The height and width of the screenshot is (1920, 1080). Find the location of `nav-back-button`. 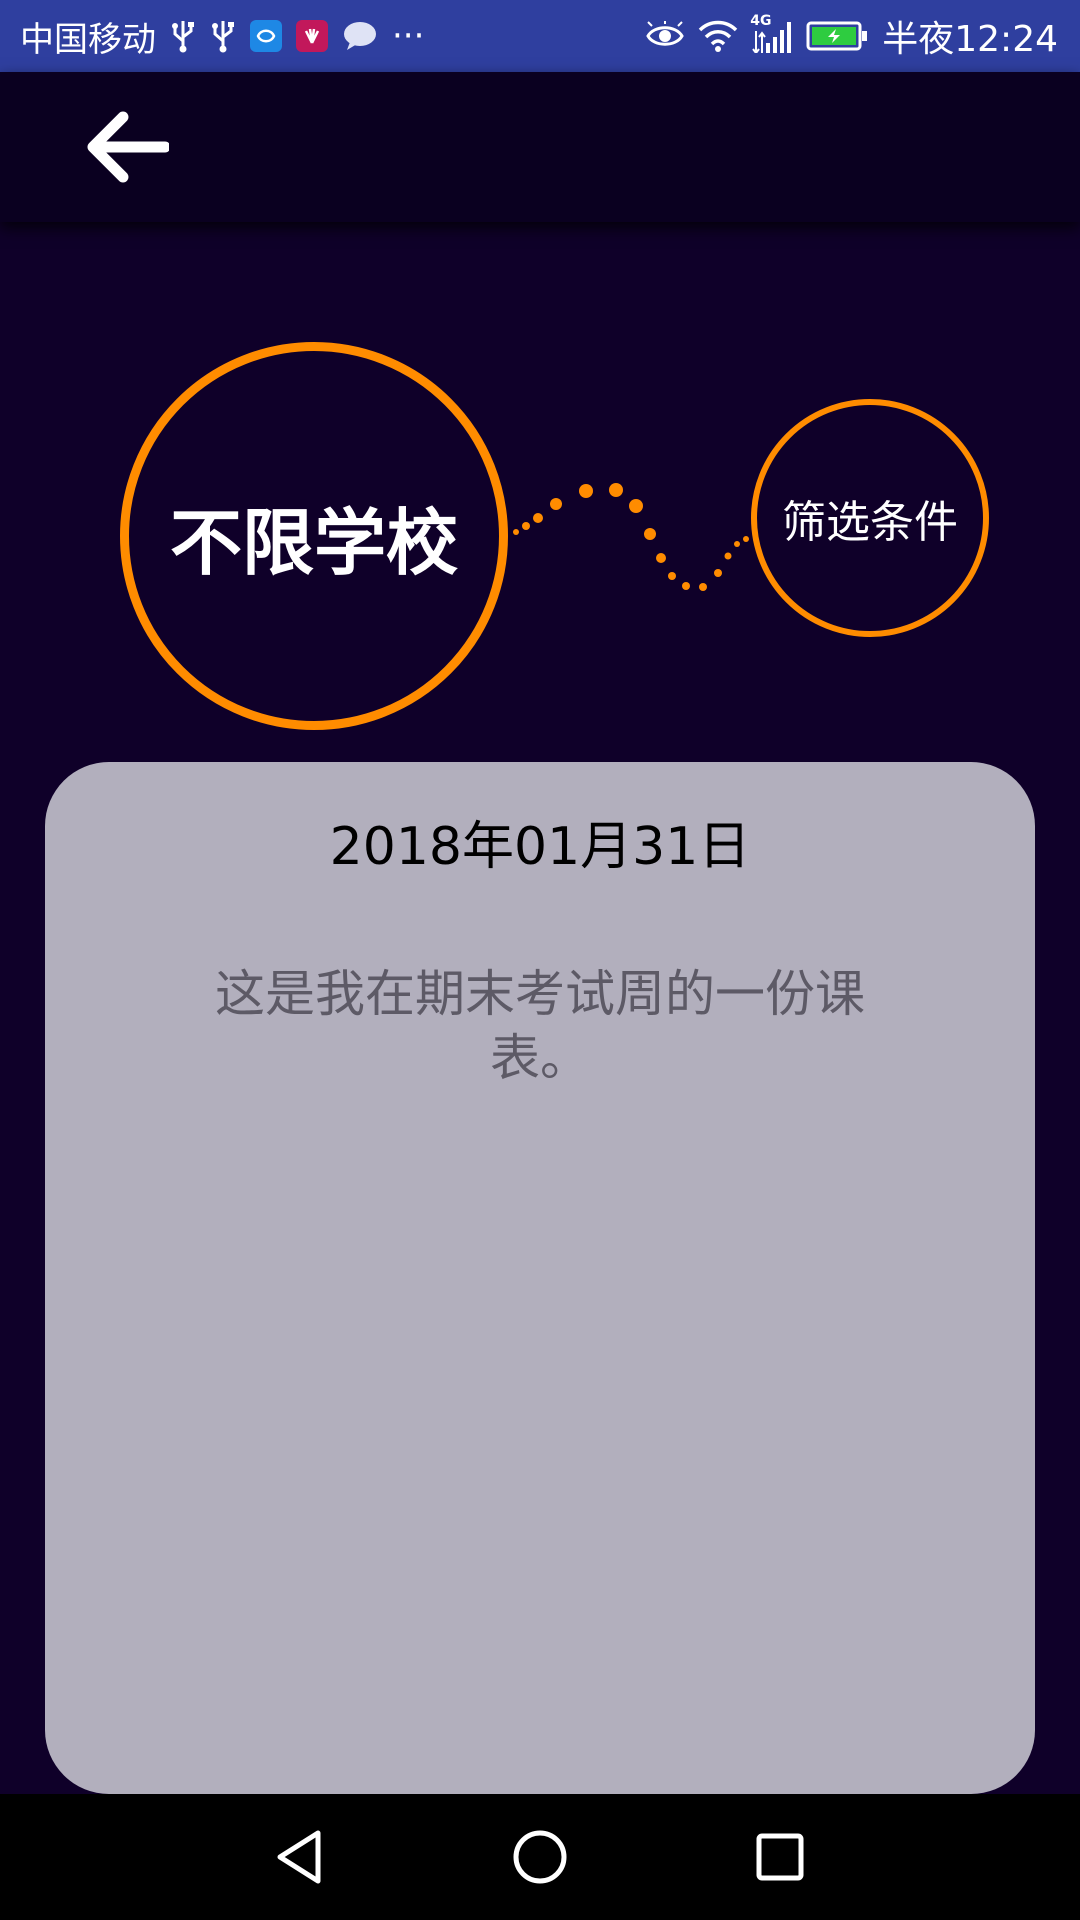

nav-back-button is located at coordinates (300, 1857).